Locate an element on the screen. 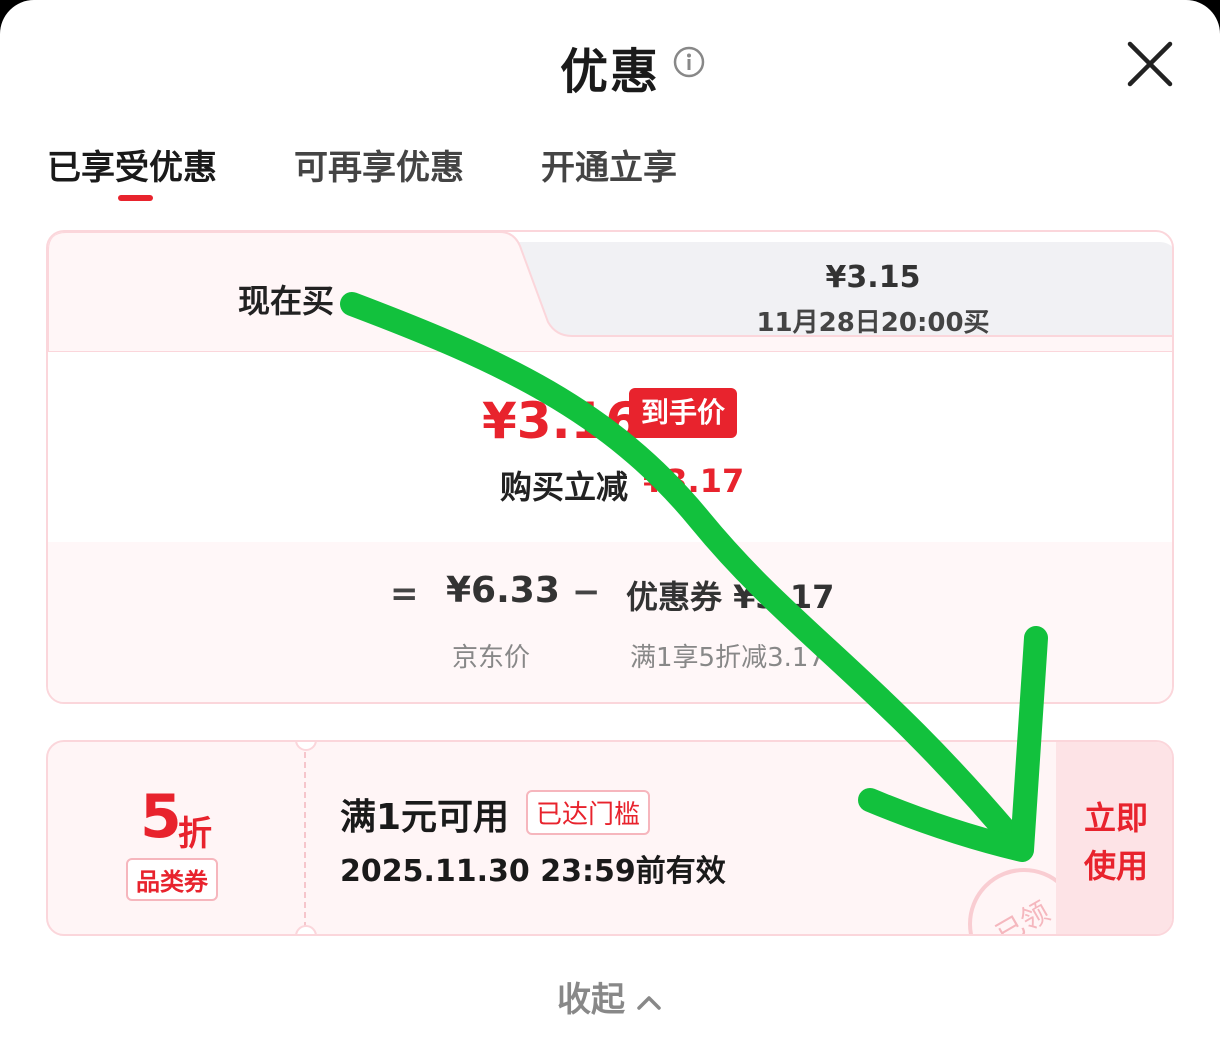  coupon-notch-bottom is located at coordinates (306, 929).